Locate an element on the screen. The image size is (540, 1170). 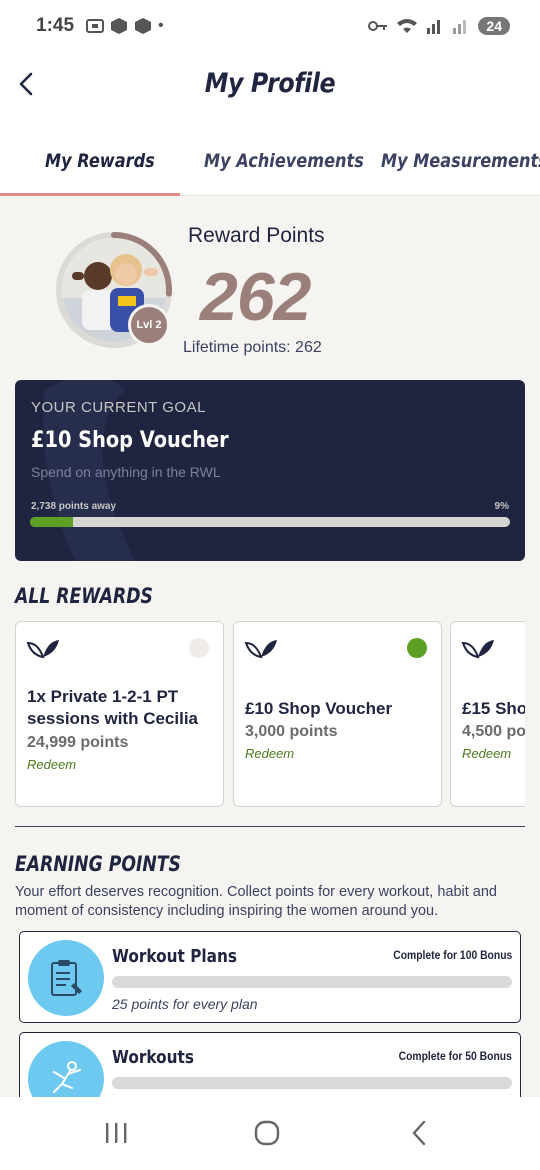
reward-card: £10 Shop Voucher 3,000 points Redeem is located at coordinates (337, 714).